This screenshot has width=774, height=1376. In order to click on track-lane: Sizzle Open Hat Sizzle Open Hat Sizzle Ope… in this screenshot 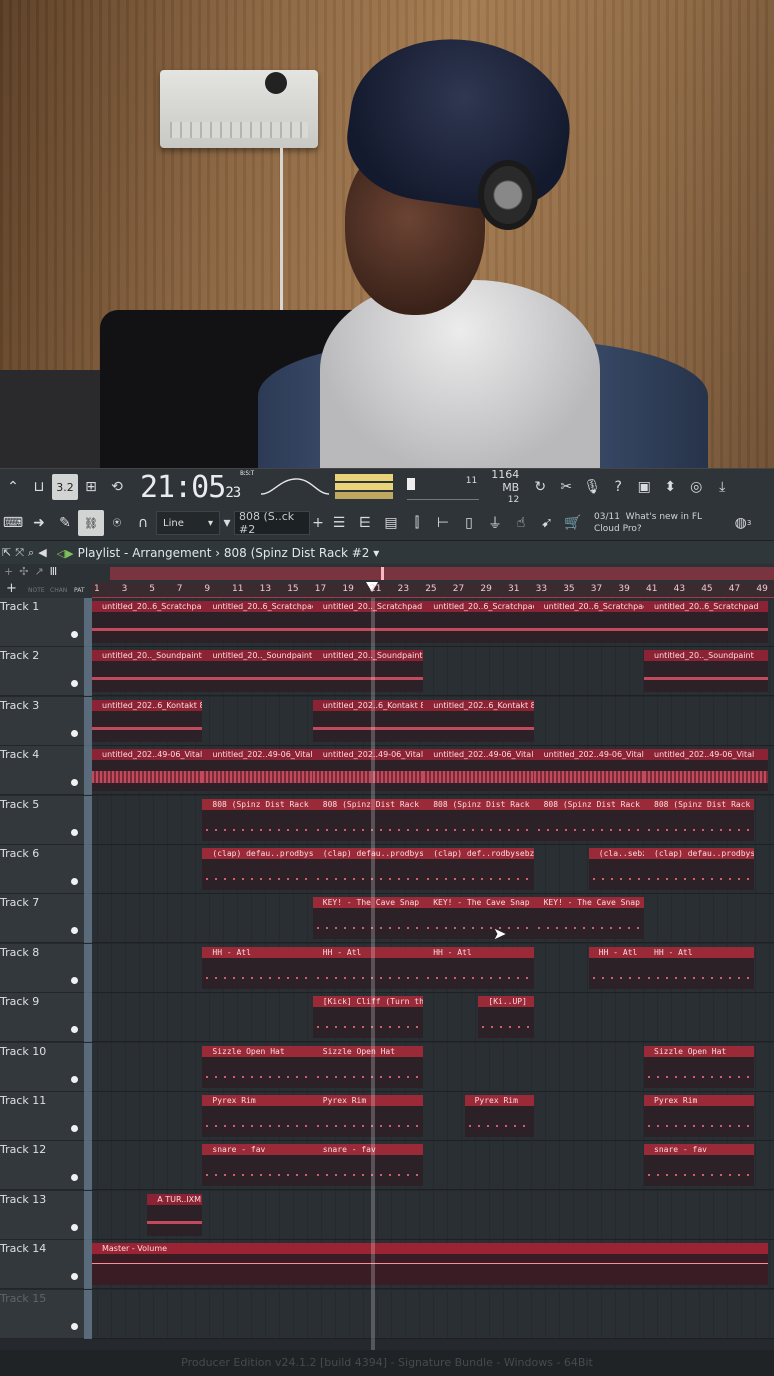, I will do `click(429, 1067)`.